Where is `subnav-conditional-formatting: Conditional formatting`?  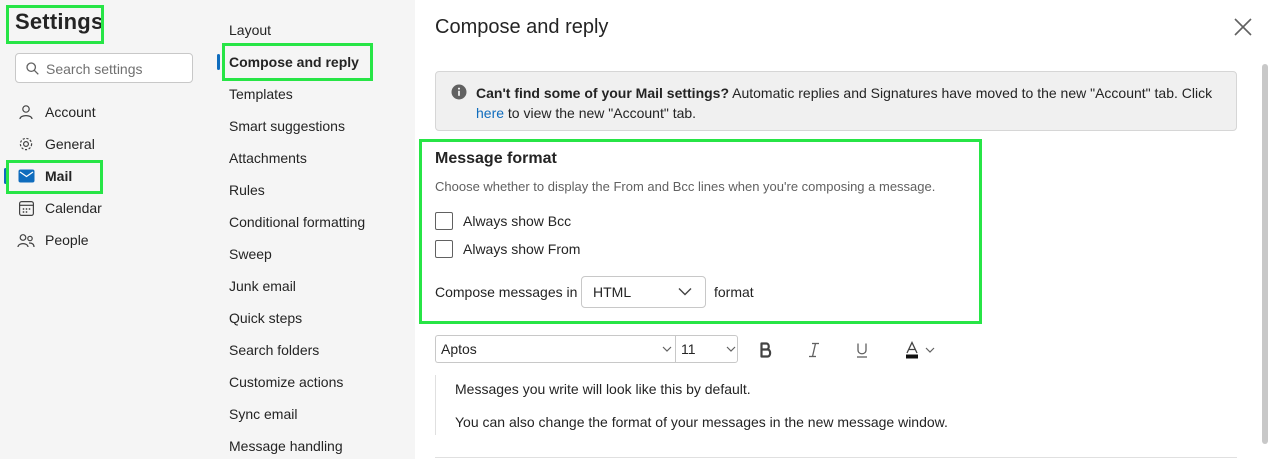
subnav-conditional-formatting: Conditional formatting is located at coordinates (297, 222).